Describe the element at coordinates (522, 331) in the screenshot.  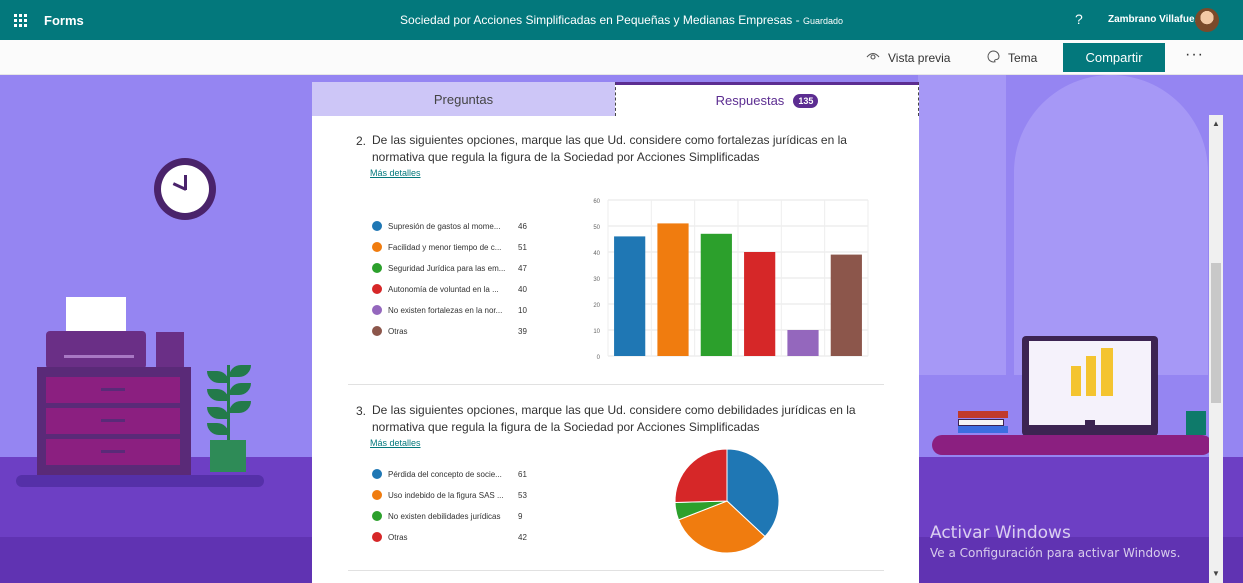
I see `legend-count: 39` at that location.